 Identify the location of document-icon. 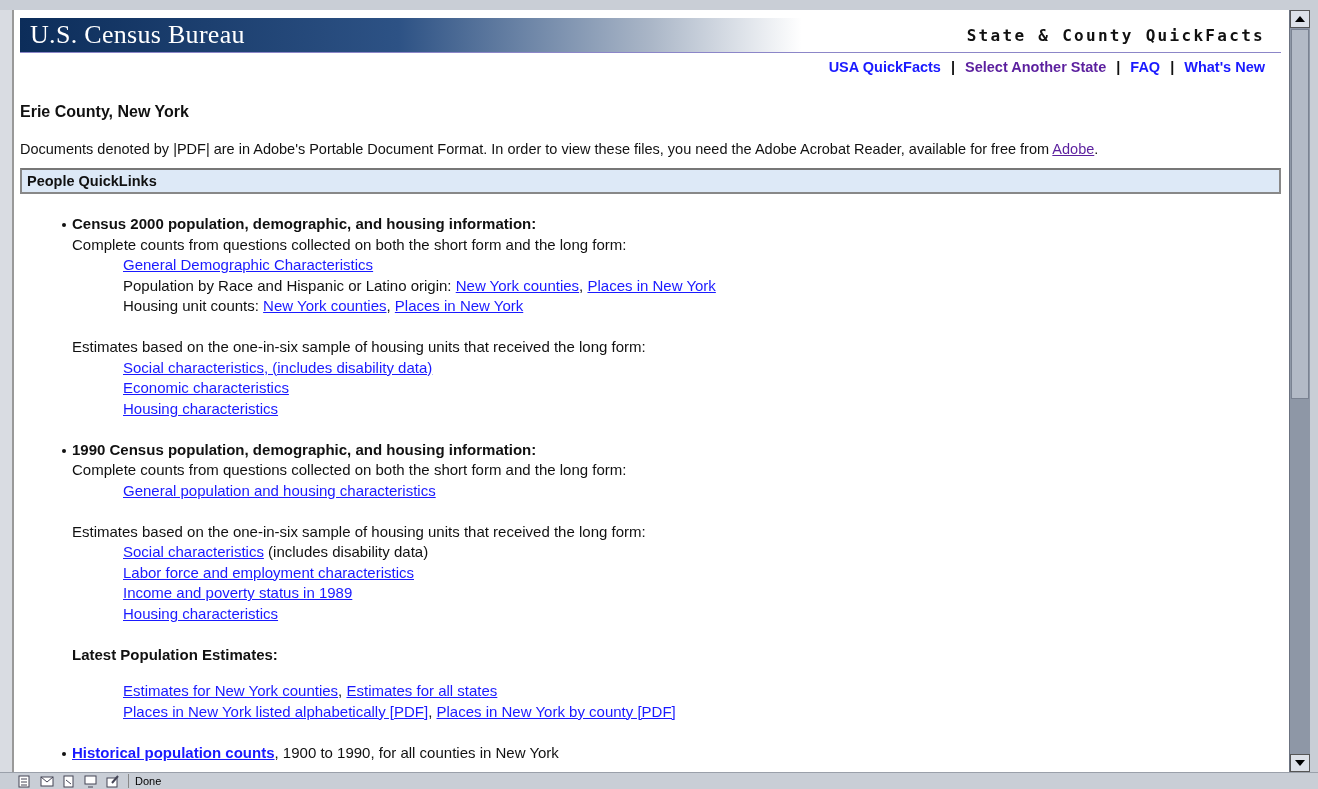
(69, 781).